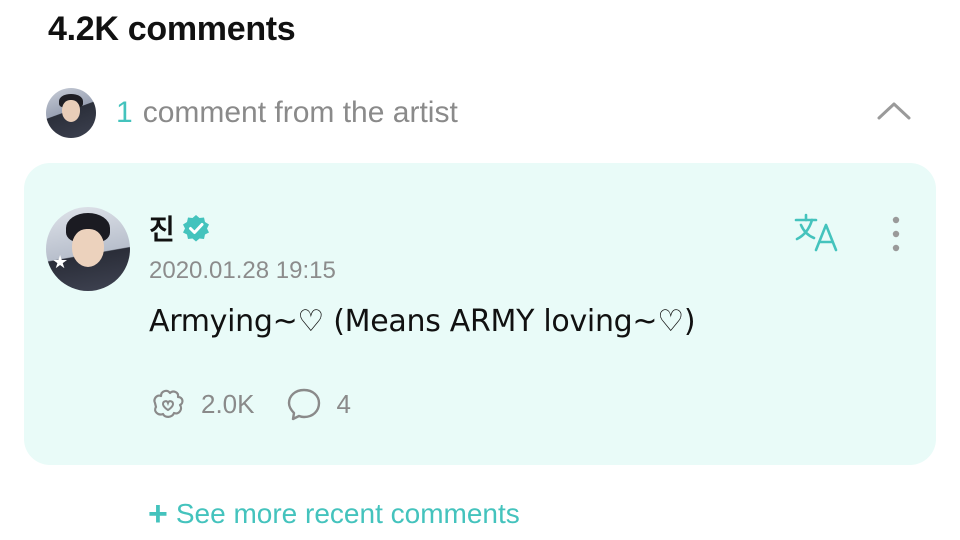 This screenshot has height=540, width=960. Describe the element at coordinates (158, 514) in the screenshot. I see `plus-icon: +` at that location.